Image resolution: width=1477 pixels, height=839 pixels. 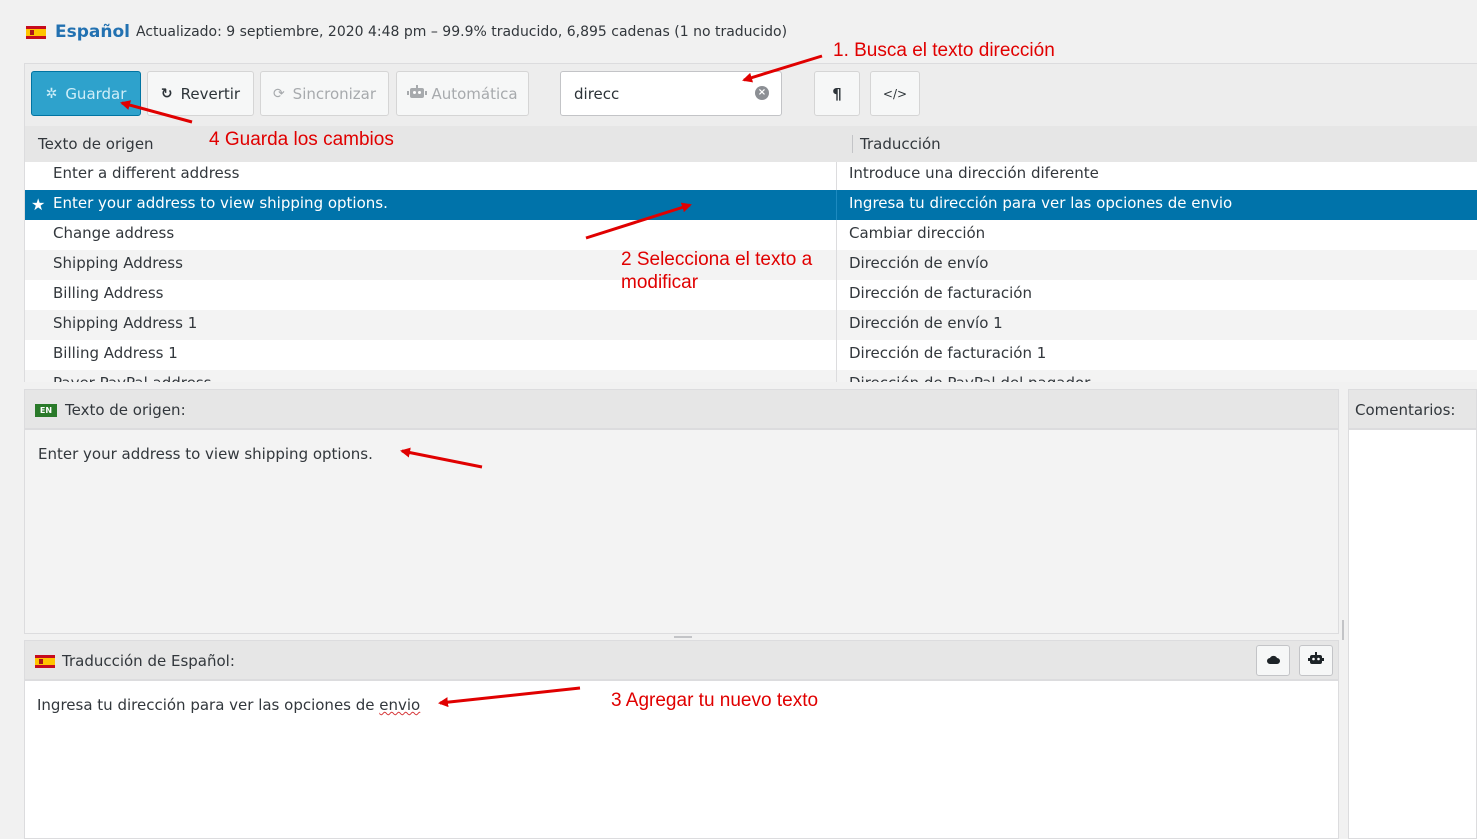 What do you see at coordinates (683, 637) in the screenshot?
I see `resize-handle-horizontal` at bounding box center [683, 637].